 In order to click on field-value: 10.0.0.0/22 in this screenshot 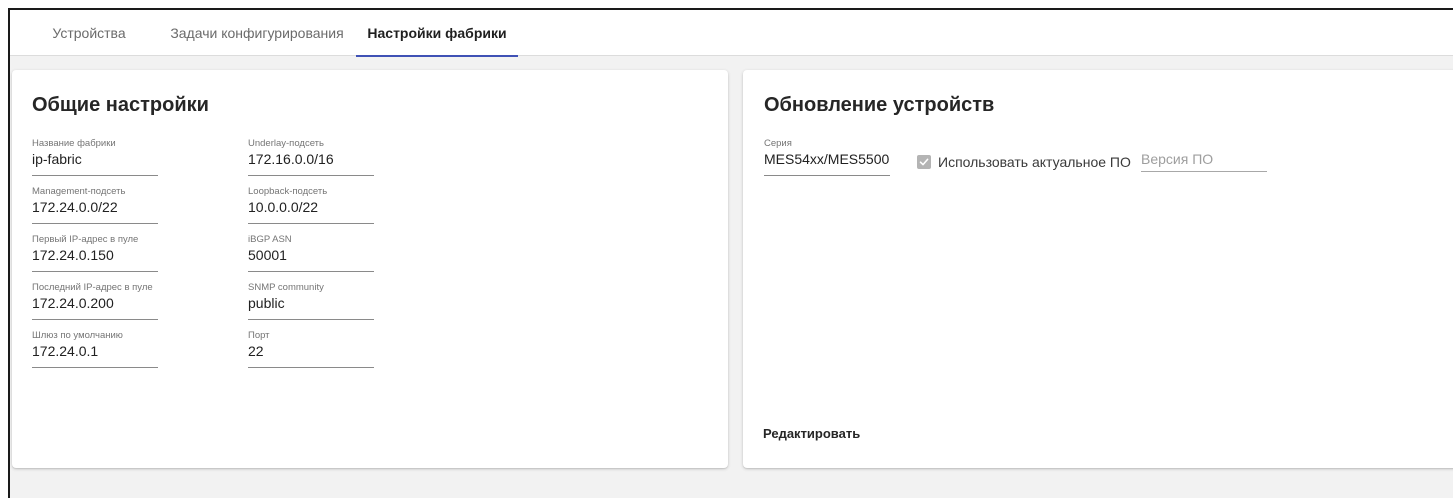, I will do `click(283, 207)`.